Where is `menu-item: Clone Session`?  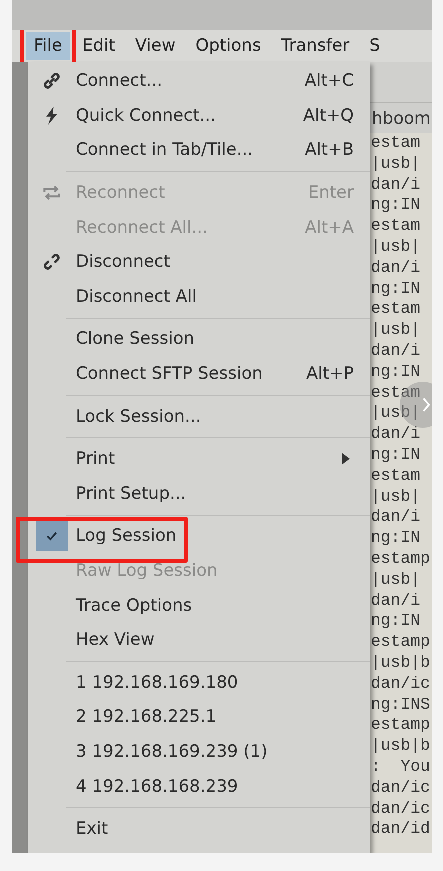
menu-item: Clone Session is located at coordinates (199, 339).